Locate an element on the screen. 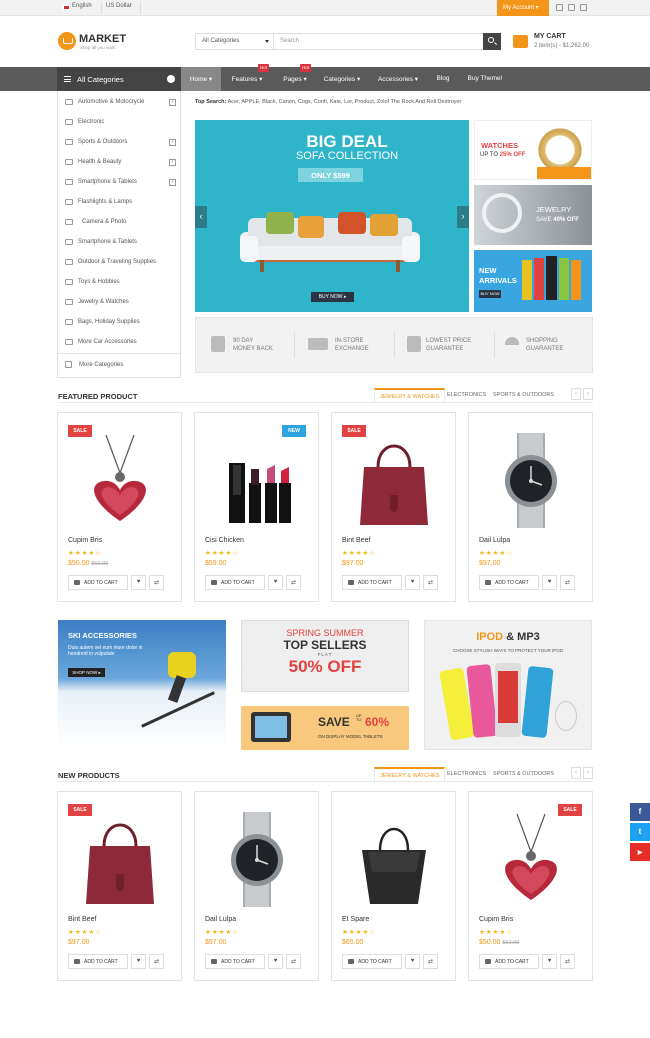 The image size is (650, 1038). sidebar-item: Bags, Holiday Supplies is located at coordinates (119, 323).